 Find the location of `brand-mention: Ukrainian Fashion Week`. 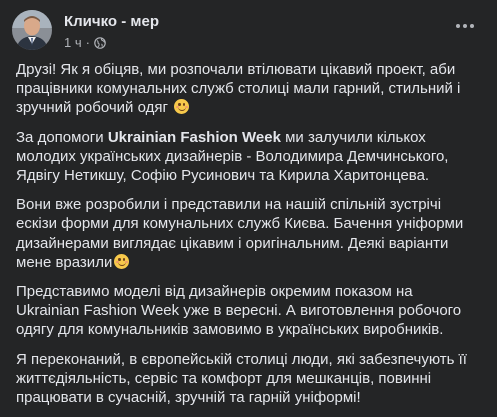

brand-mention: Ukrainian Fashion Week is located at coordinates (194, 137).